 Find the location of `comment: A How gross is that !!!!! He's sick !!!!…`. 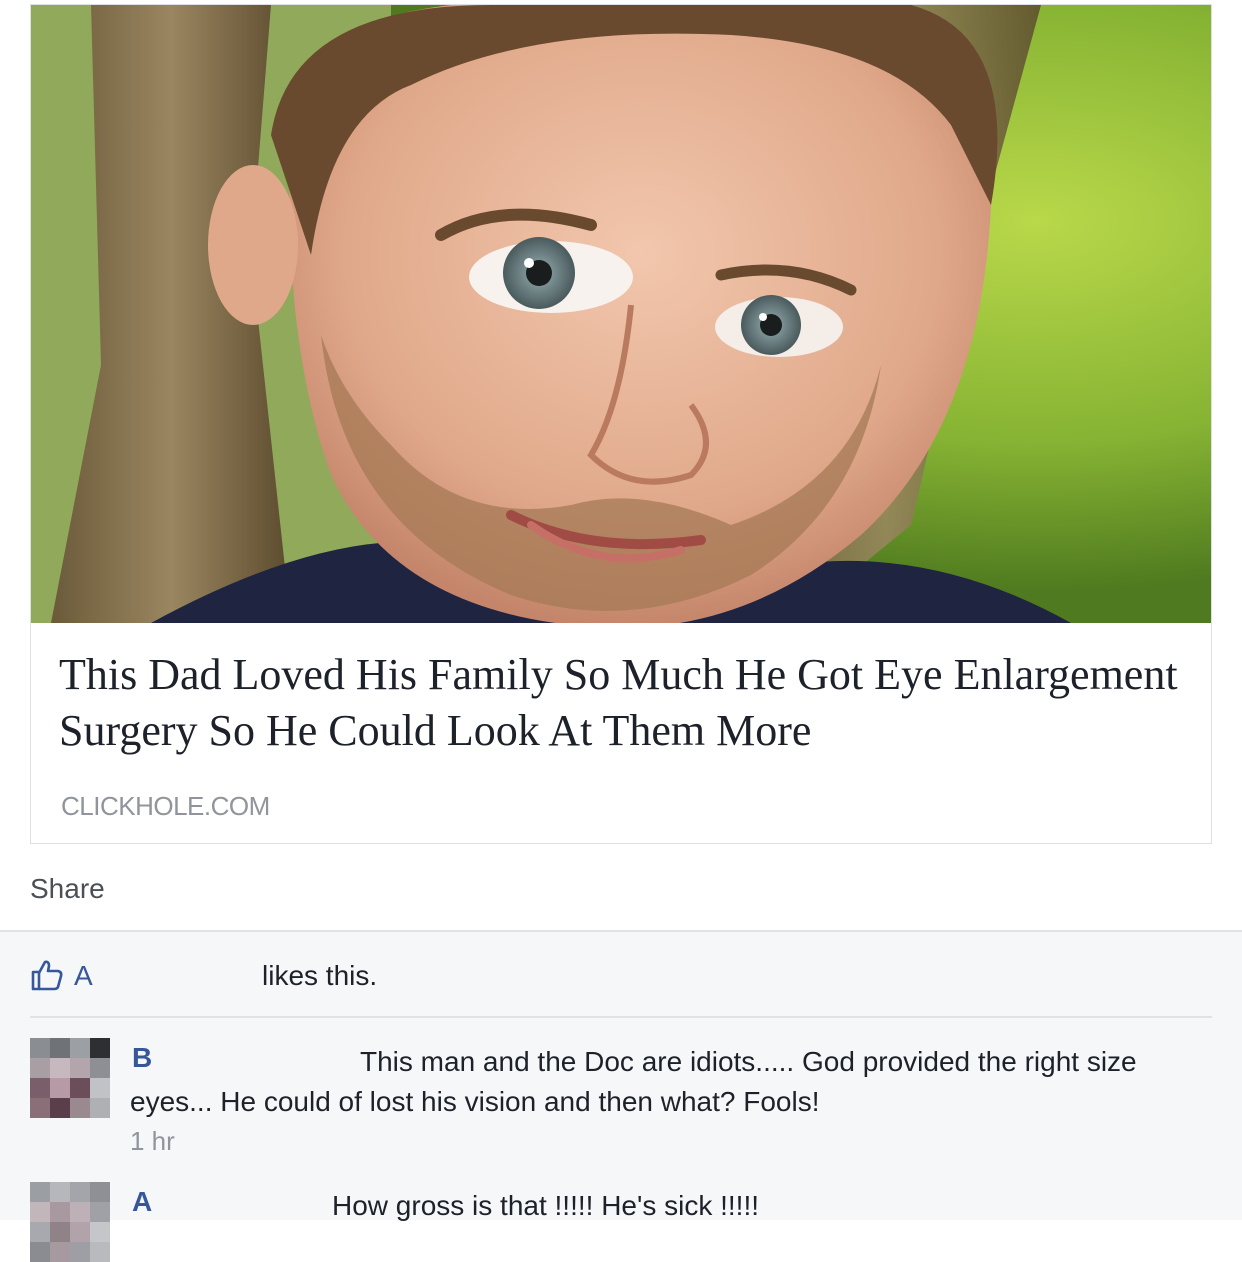

comment: A How gross is that !!!!! He's sick !!!!… is located at coordinates (621, 1222).